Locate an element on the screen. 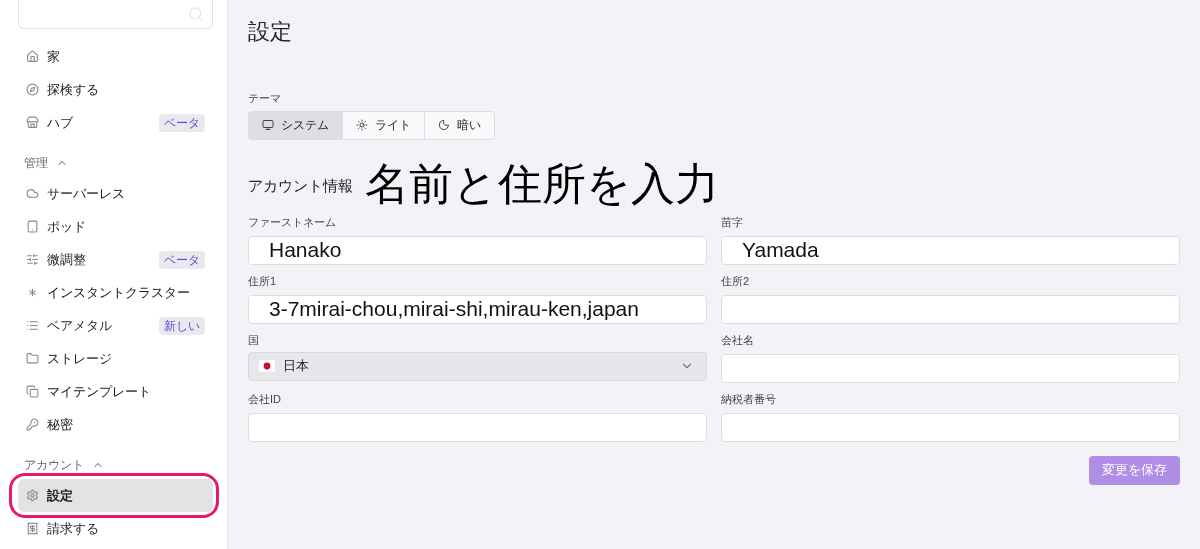  theme-tab: システム is located at coordinates (295, 125).